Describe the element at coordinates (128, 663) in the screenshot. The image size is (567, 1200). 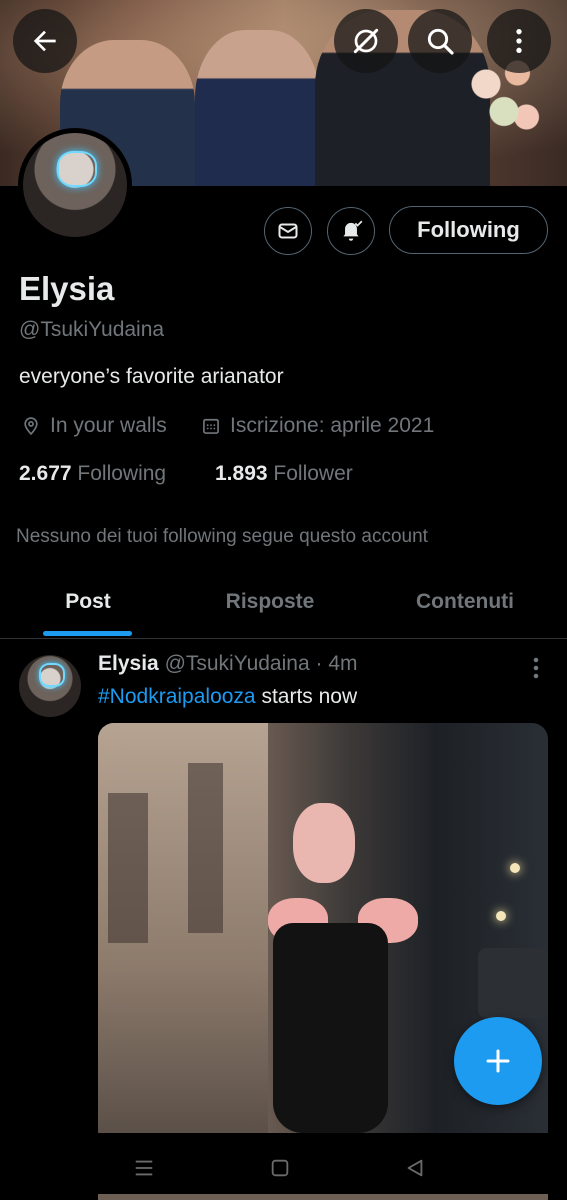
I see `post-author-name: Elysia` at that location.